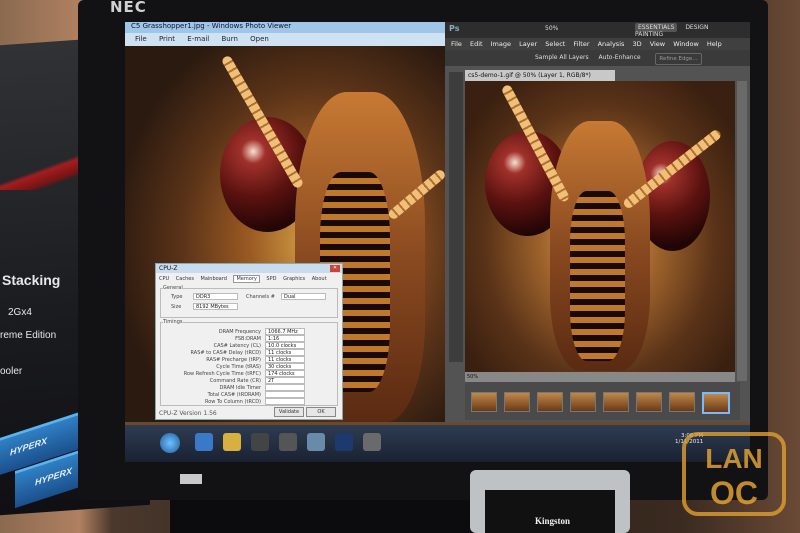 Image resolution: width=800 pixels, height=533 pixels. Describe the element at coordinates (235, 381) in the screenshot. I see `timing-label: Command Rate (CR)` at that location.